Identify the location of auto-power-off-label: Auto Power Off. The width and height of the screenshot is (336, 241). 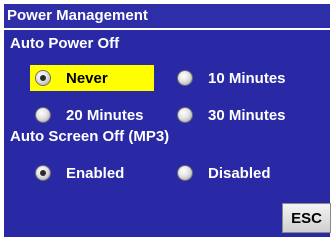
(65, 43).